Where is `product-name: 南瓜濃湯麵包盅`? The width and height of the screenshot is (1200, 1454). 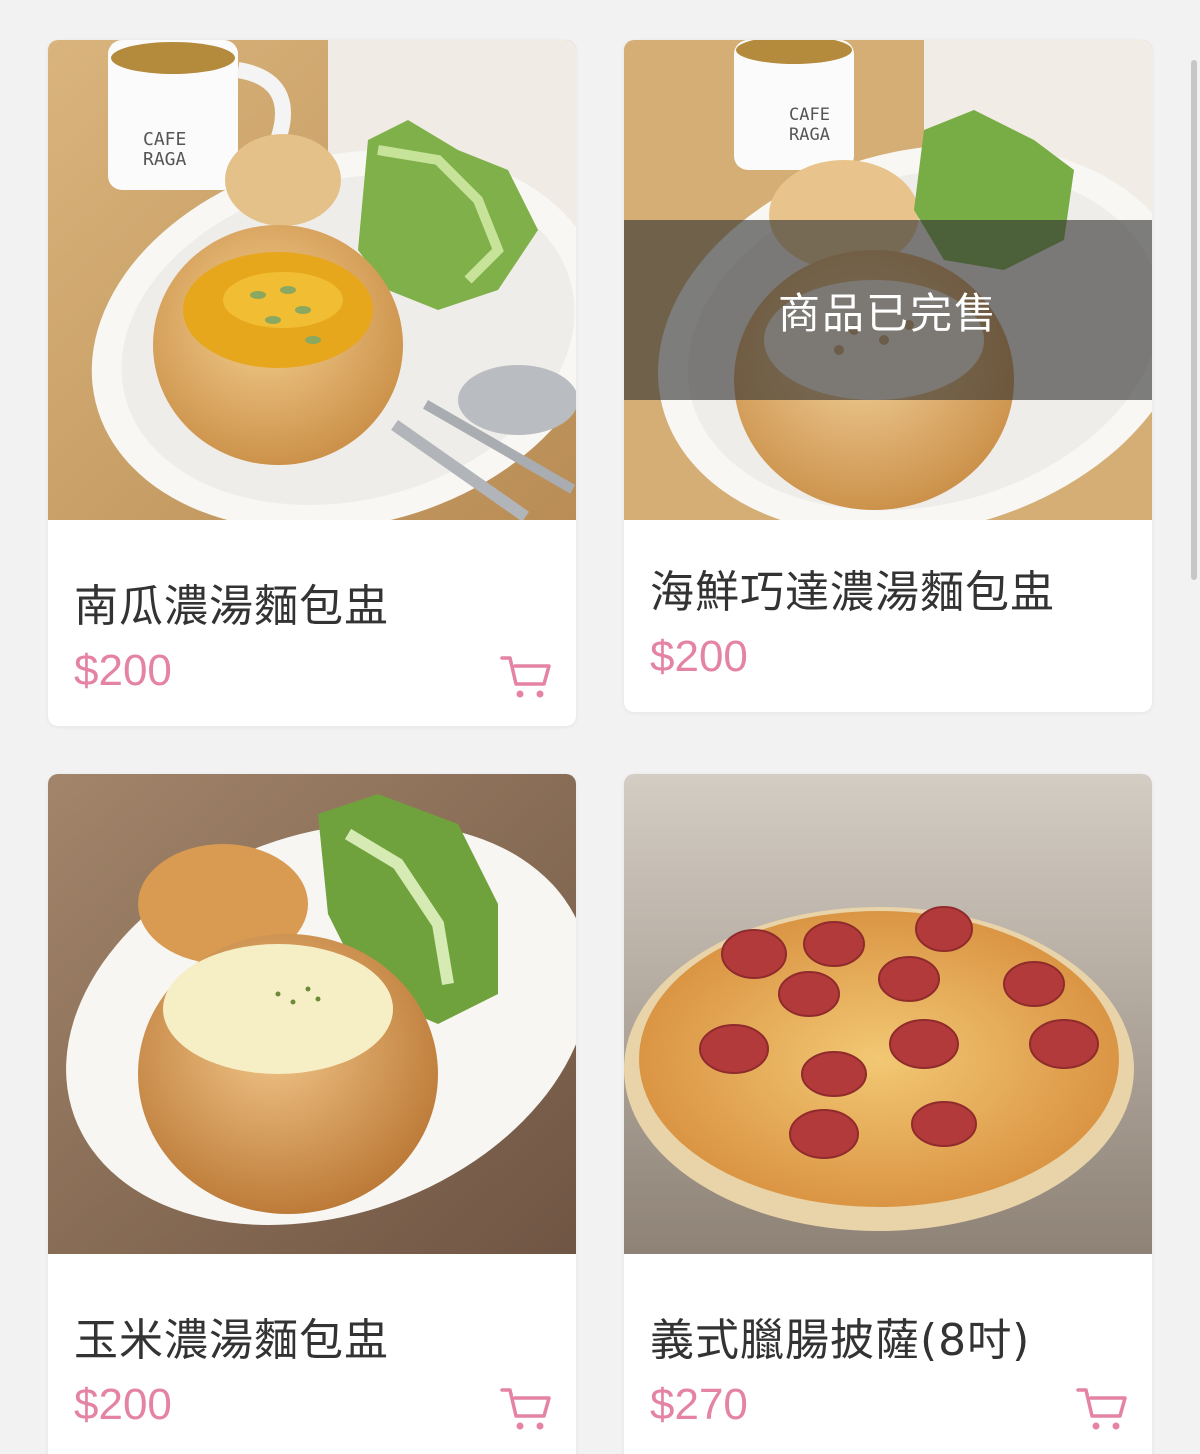 product-name: 南瓜濃湯麵包盅 is located at coordinates (231, 602).